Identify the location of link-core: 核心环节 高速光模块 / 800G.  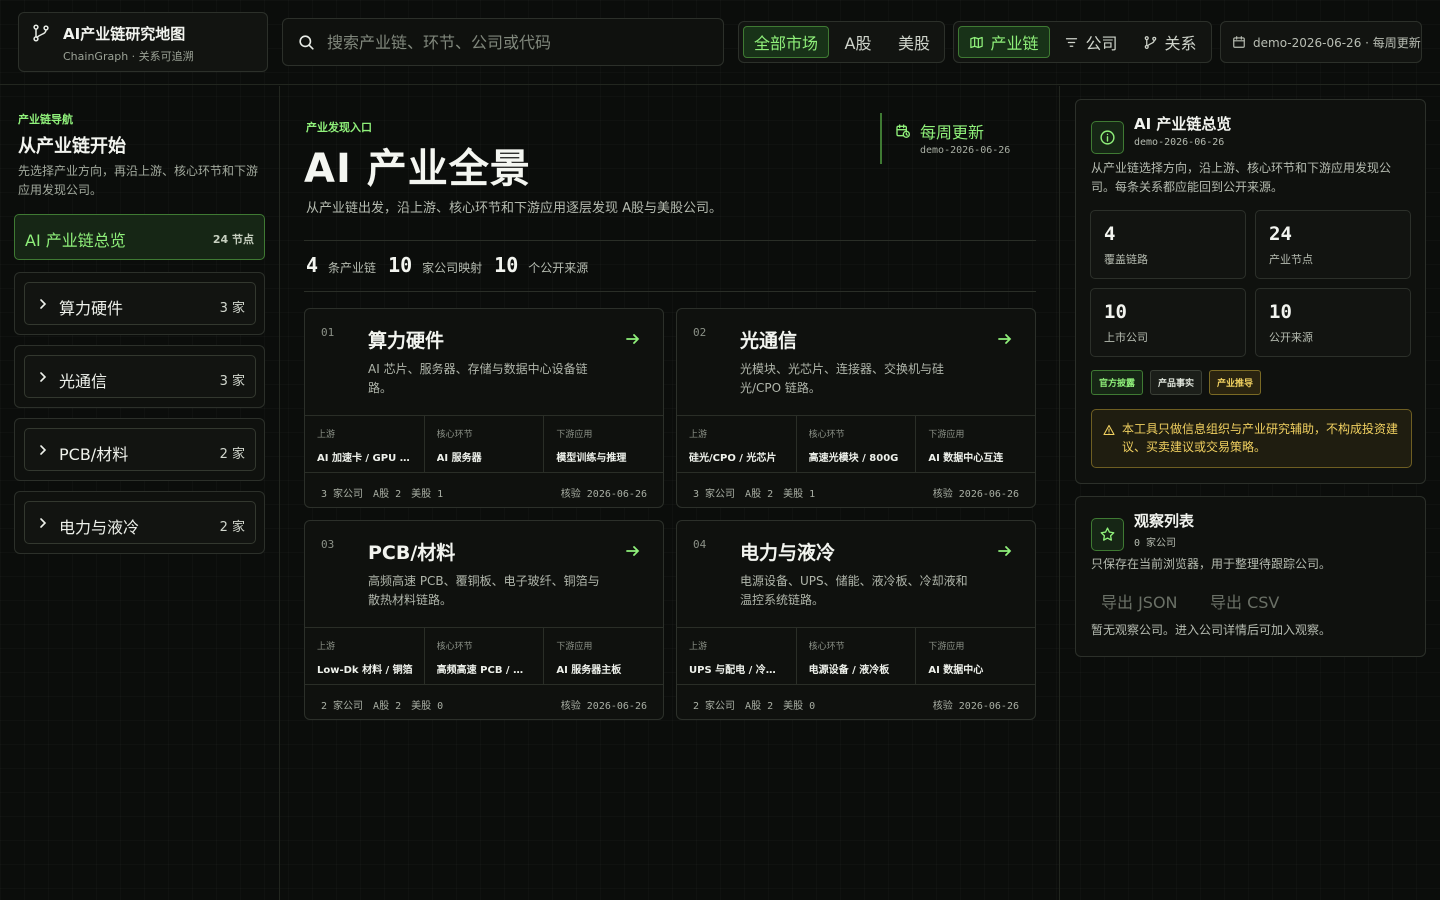
(857, 444).